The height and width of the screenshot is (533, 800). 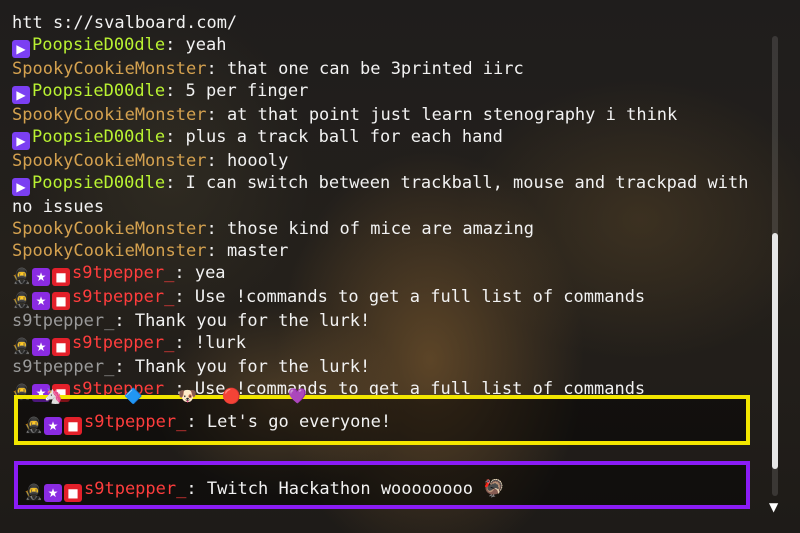 I want to click on message-text: : 5 per finger, so click(x=237, y=91).